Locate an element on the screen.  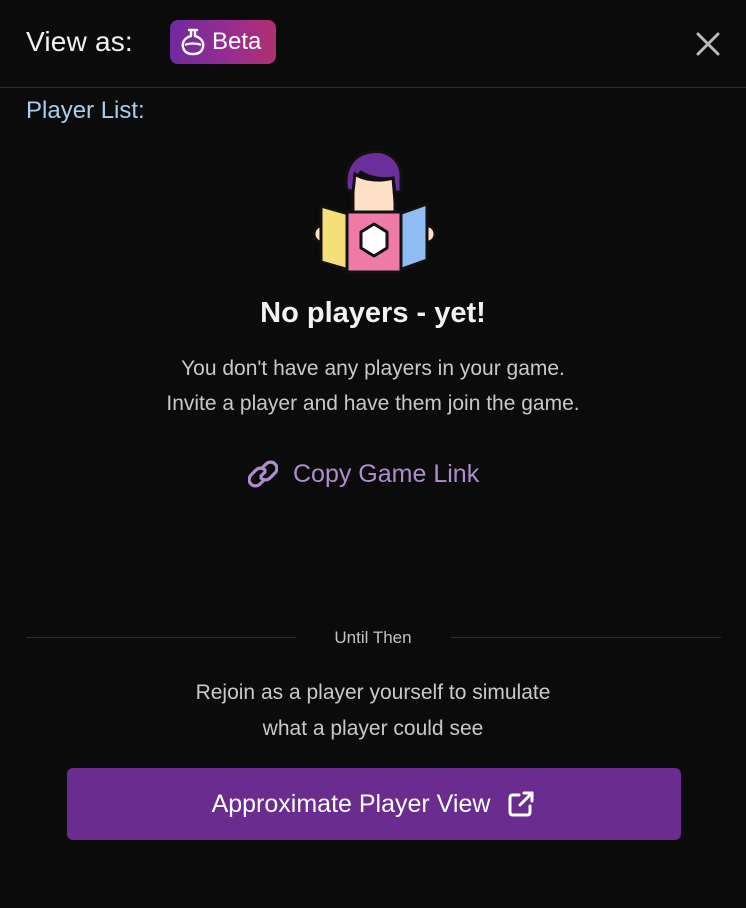
player-reading-book-illustration is located at coordinates (374, 212).